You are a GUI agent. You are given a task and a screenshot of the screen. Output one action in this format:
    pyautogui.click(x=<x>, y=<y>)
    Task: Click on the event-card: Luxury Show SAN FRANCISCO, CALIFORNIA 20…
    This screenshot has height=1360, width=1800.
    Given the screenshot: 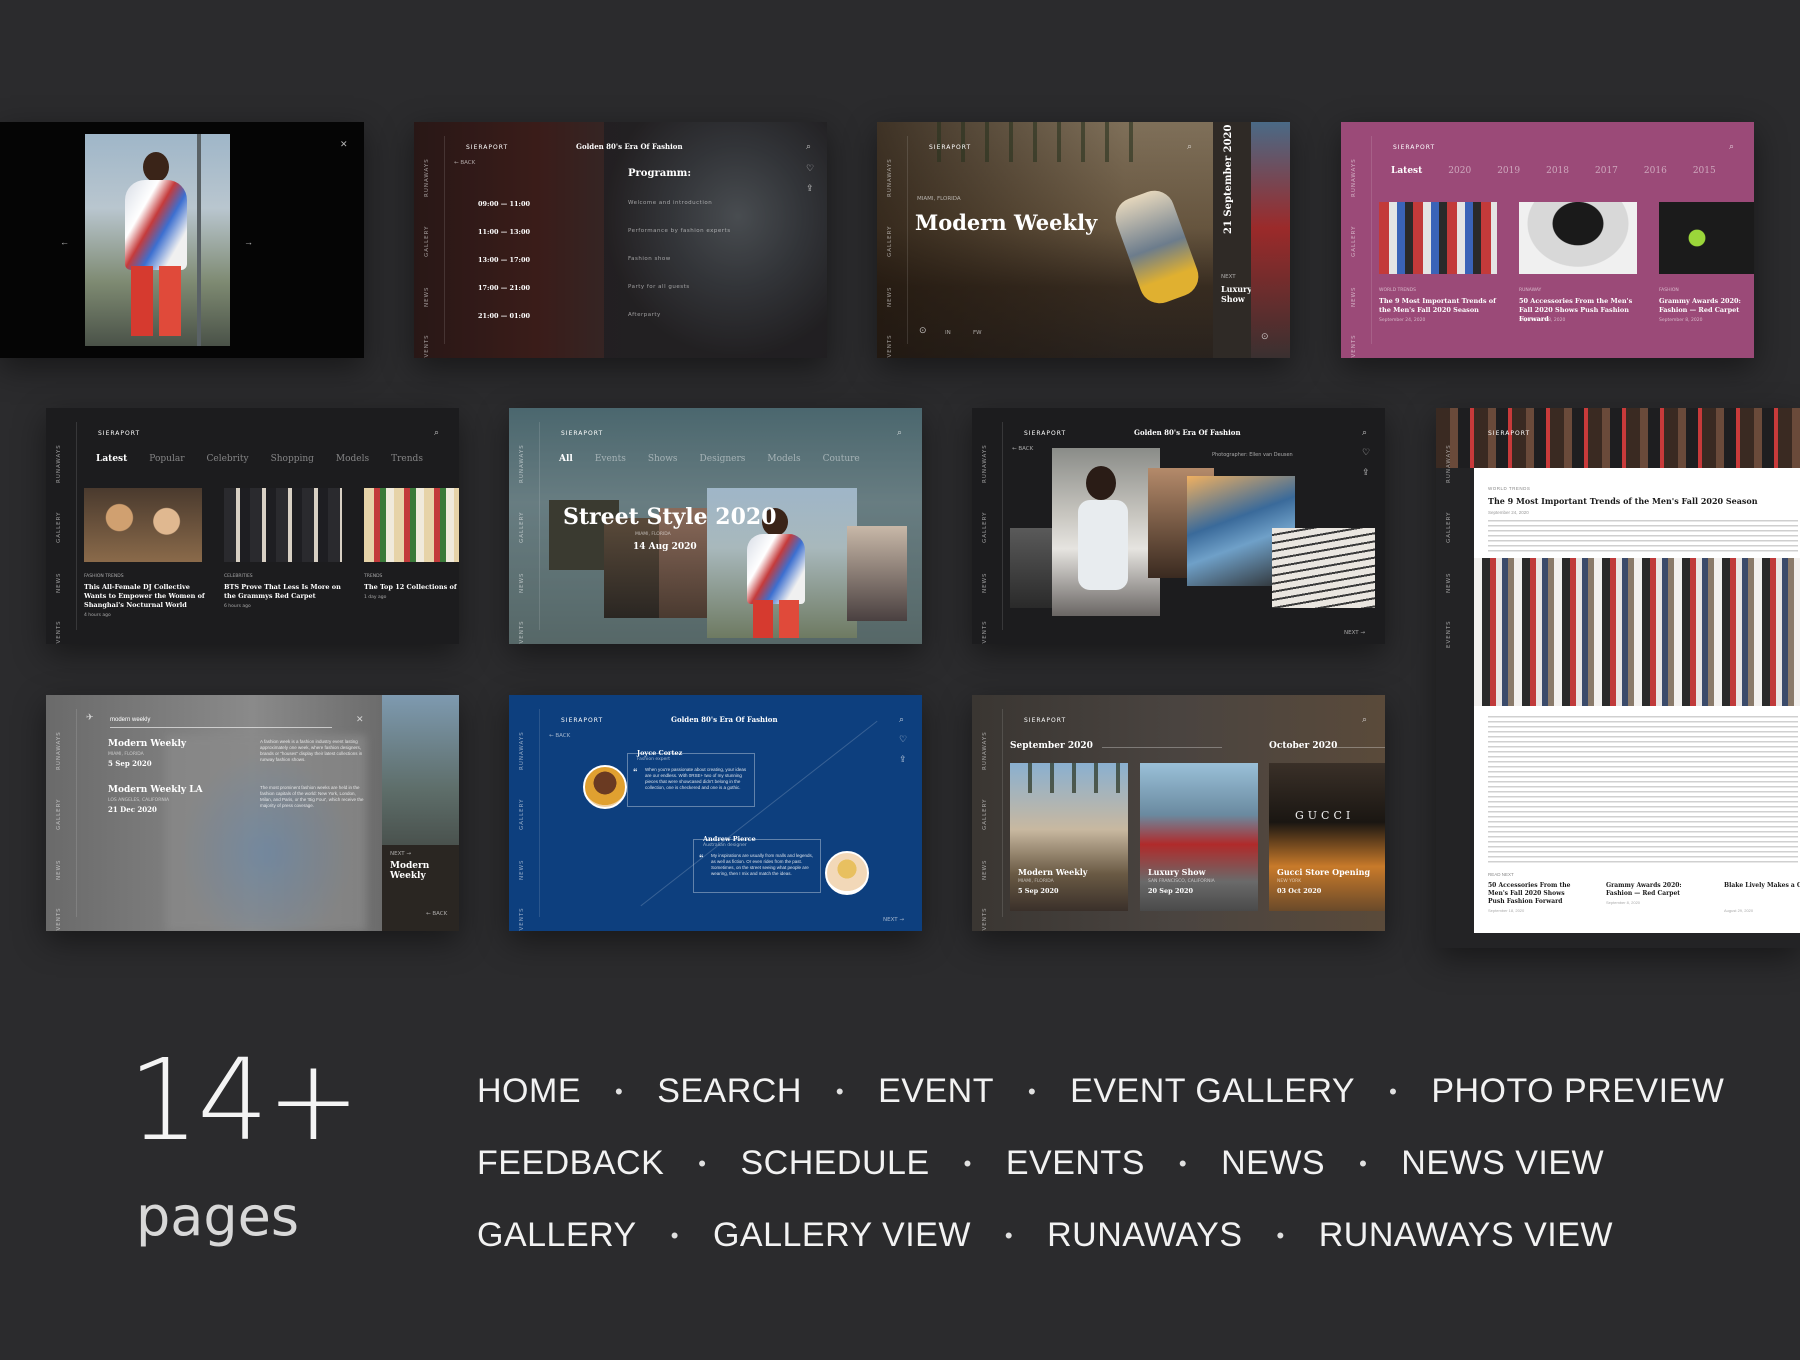 What is the action you would take?
    pyautogui.click(x=1199, y=837)
    